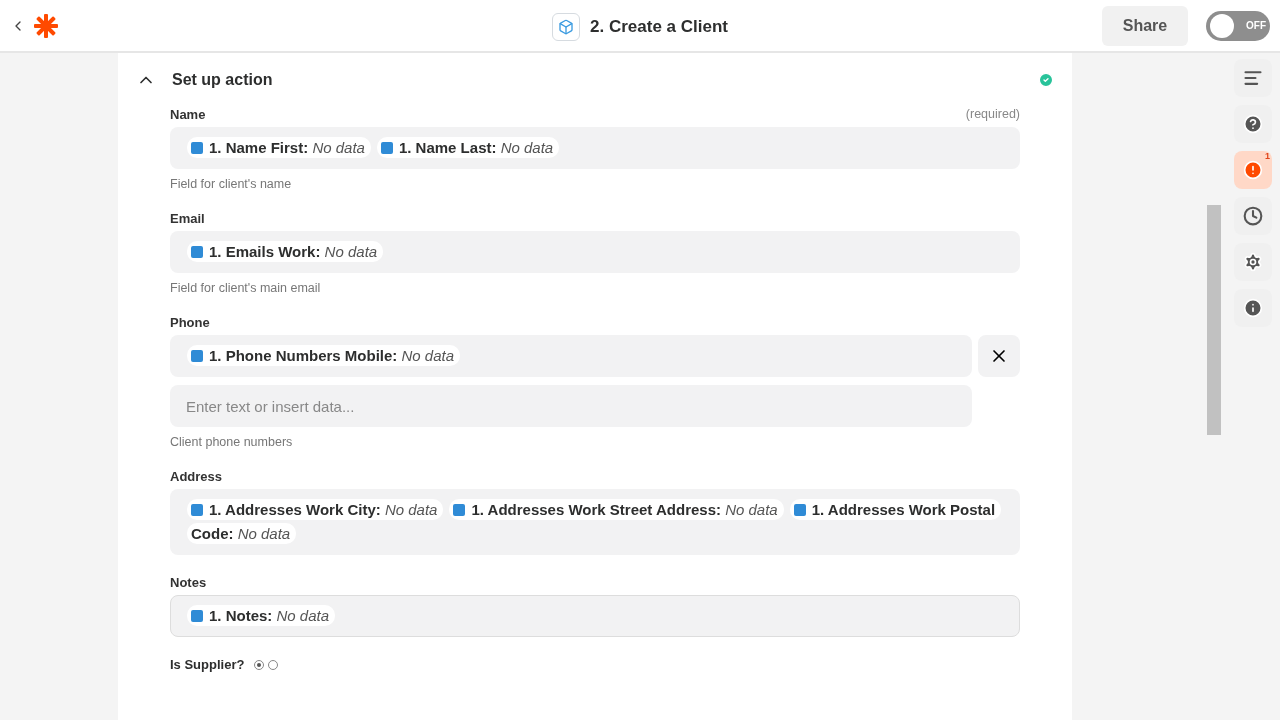 The height and width of the screenshot is (720, 1280). I want to click on data-token: 1. Addresses Work Street Address: No data, so click(616, 509).